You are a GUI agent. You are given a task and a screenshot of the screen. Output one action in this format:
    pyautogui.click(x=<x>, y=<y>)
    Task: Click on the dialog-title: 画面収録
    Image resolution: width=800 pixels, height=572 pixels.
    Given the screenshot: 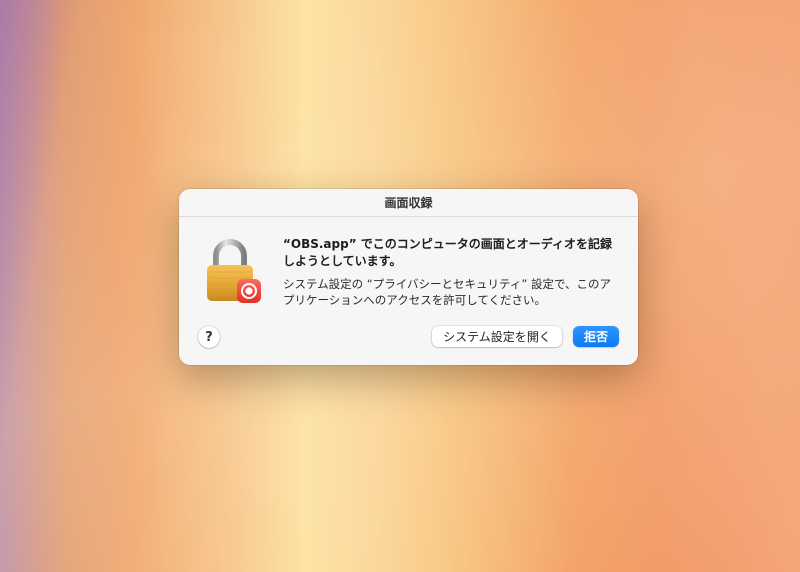 What is the action you would take?
    pyautogui.click(x=408, y=203)
    